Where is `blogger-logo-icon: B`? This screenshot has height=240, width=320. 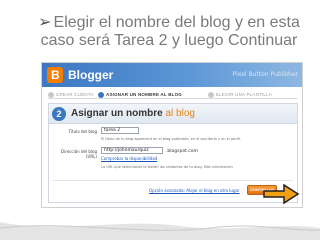 blogger-logo-icon: B is located at coordinates (55, 75).